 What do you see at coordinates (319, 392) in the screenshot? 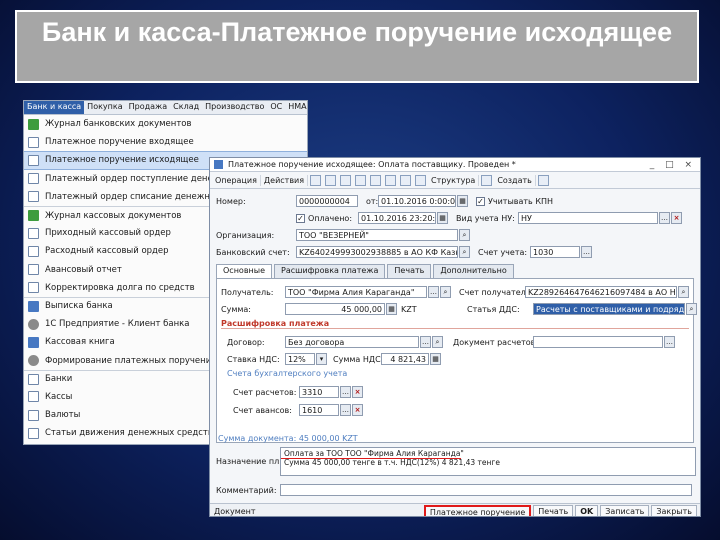
I see `settlement-account-field: 3310` at bounding box center [319, 392].